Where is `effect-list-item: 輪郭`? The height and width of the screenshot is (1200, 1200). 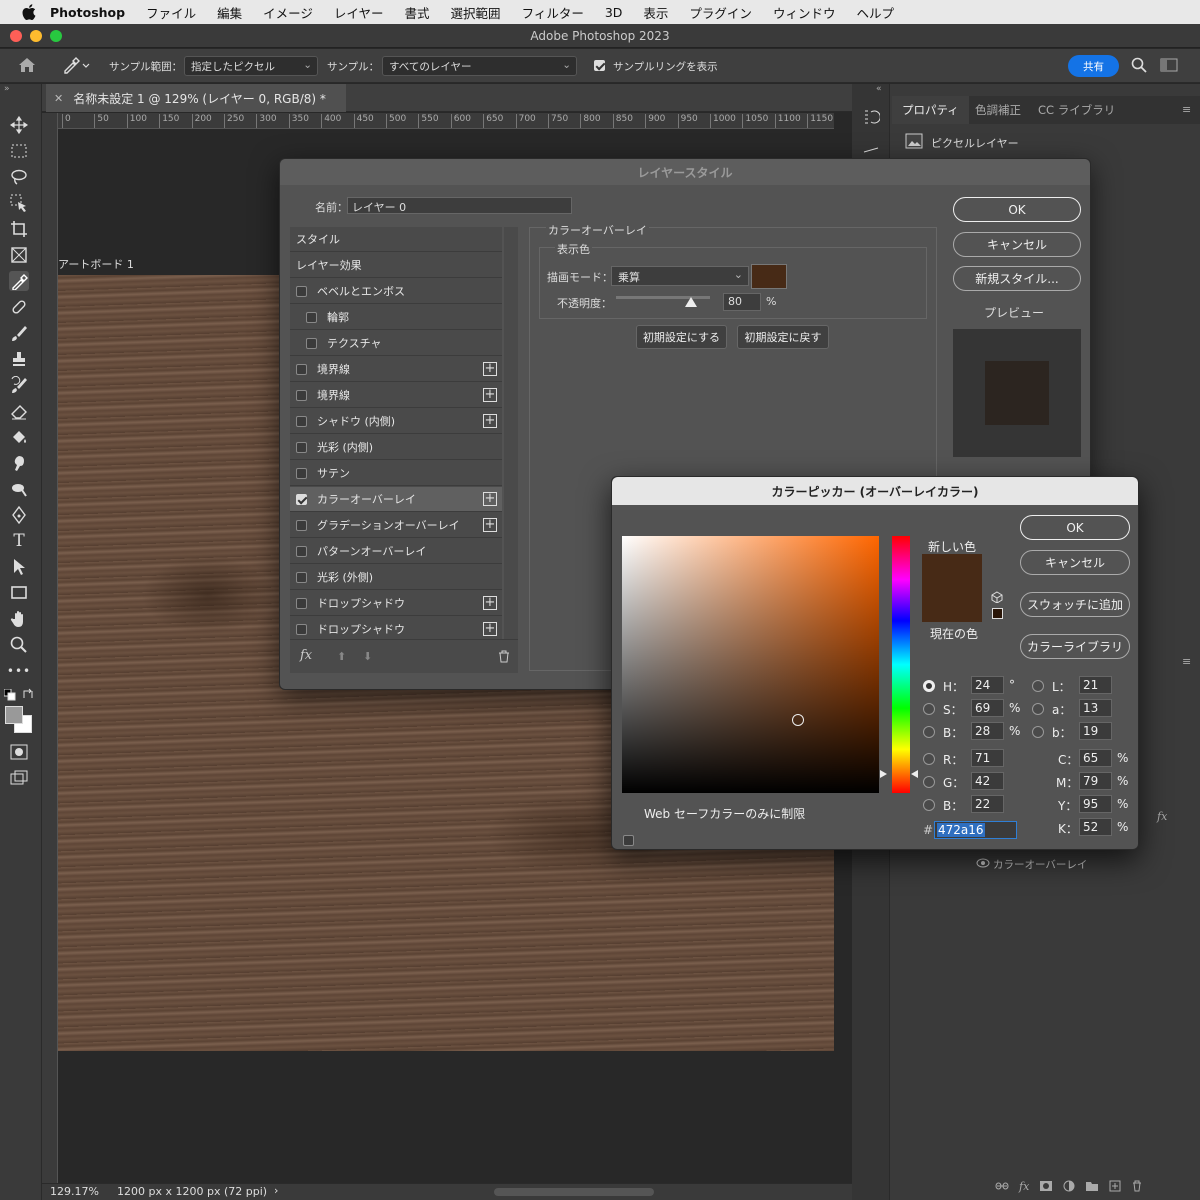 effect-list-item: 輪郭 is located at coordinates (396, 317).